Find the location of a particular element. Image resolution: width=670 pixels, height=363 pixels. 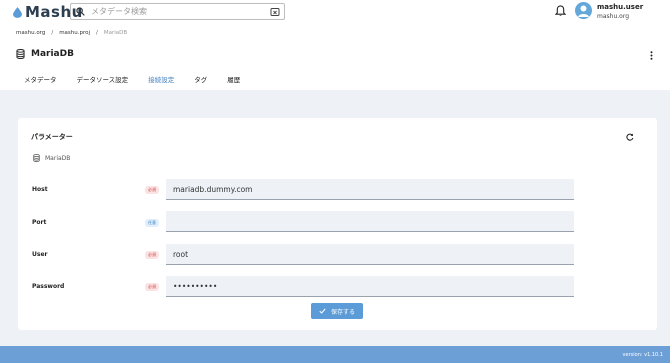

user-label: User is located at coordinates (40, 254).